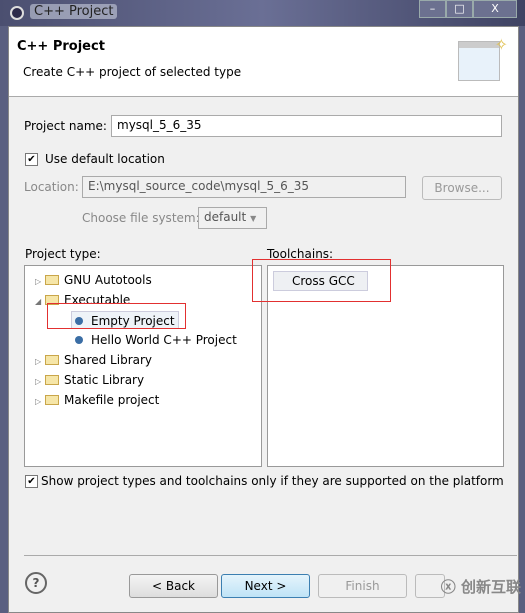 The height and width of the screenshot is (613, 525). What do you see at coordinates (36, 583) in the screenshot?
I see `help-icon: ?` at bounding box center [36, 583].